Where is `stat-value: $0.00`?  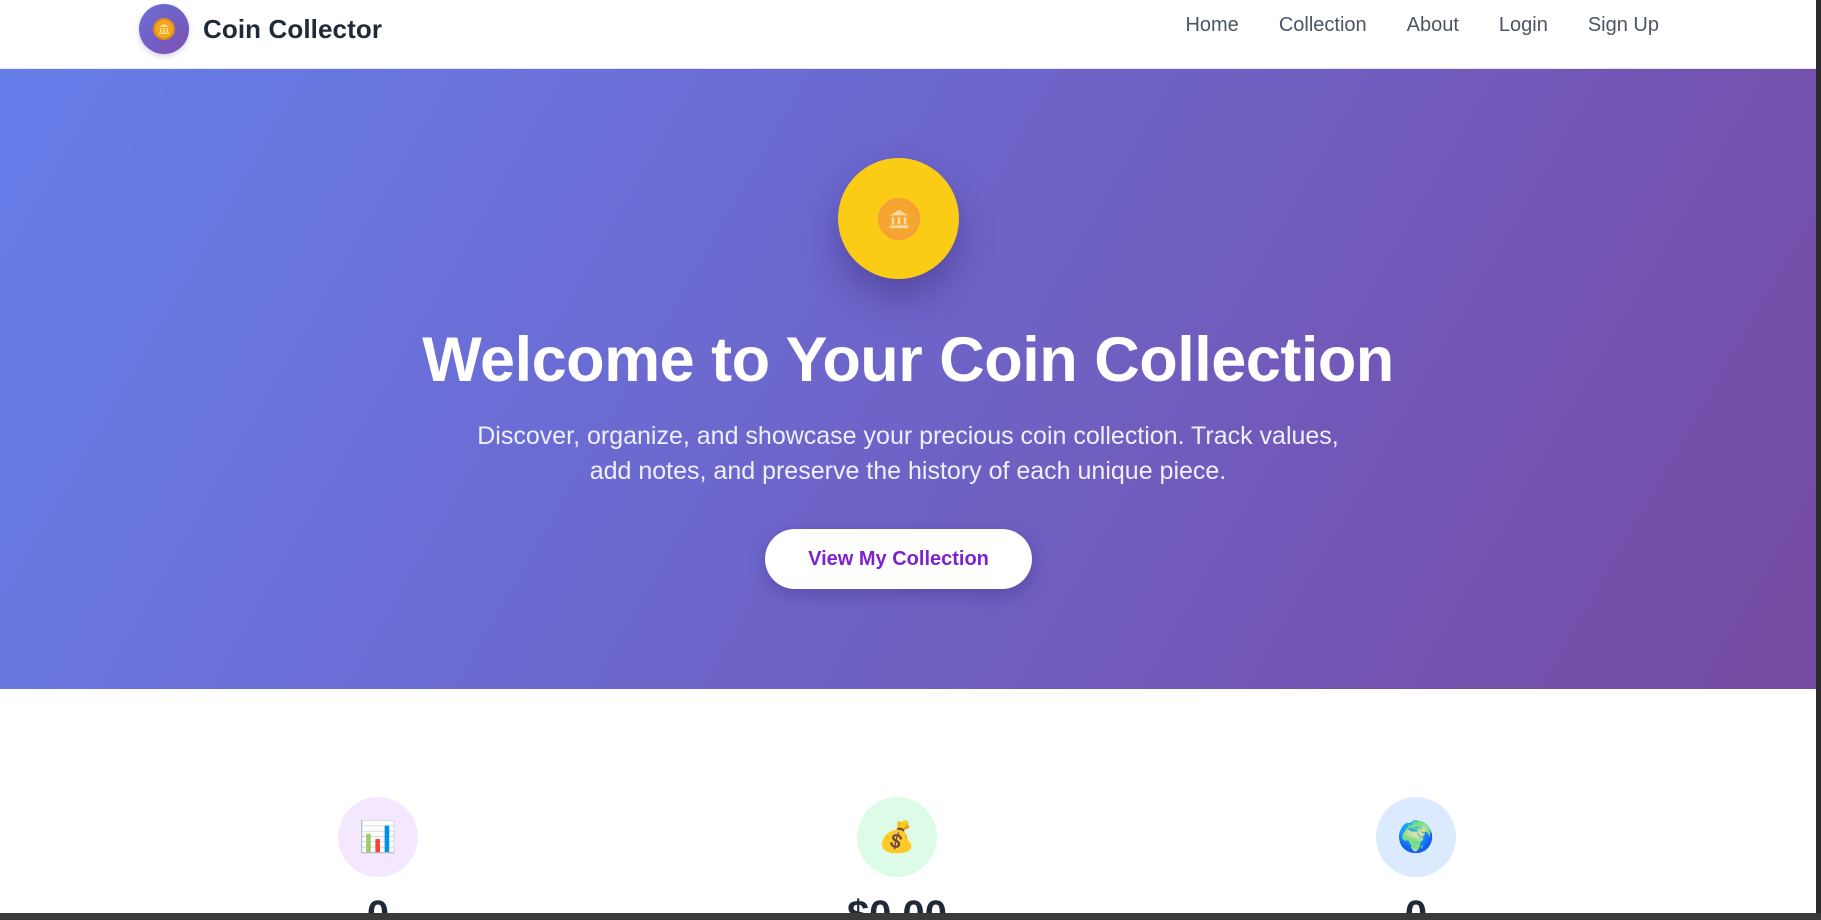
stat-value: $0.00 is located at coordinates (897, 903).